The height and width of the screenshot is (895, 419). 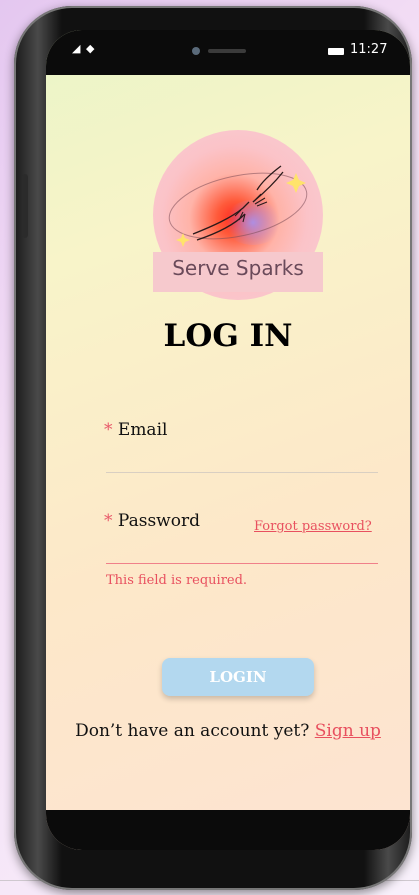 I want to click on earpiece-speaker, so click(x=227, y=51).